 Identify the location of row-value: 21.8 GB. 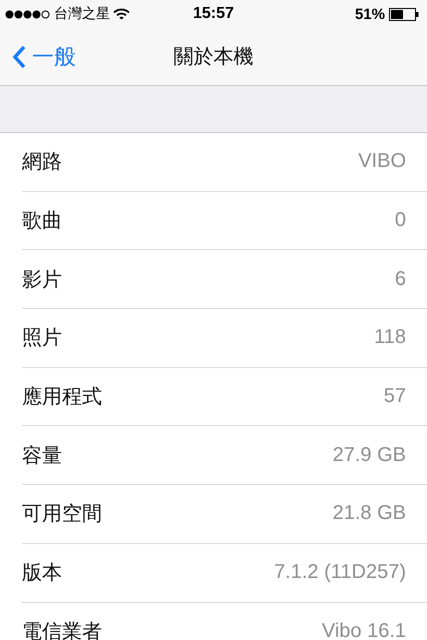
(369, 514).